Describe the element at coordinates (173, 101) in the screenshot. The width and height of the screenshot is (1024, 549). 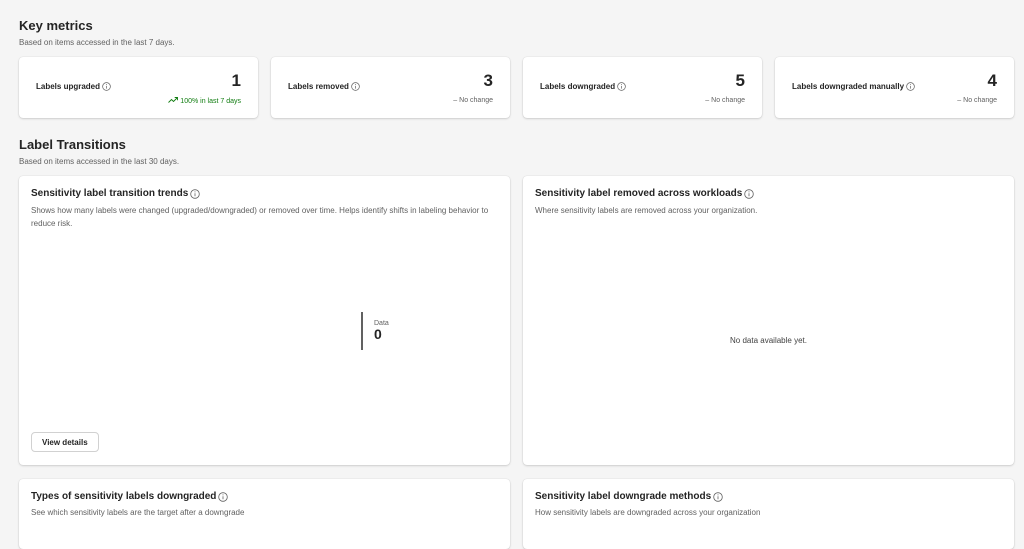
I see `arrow-trending-up-icon` at that location.